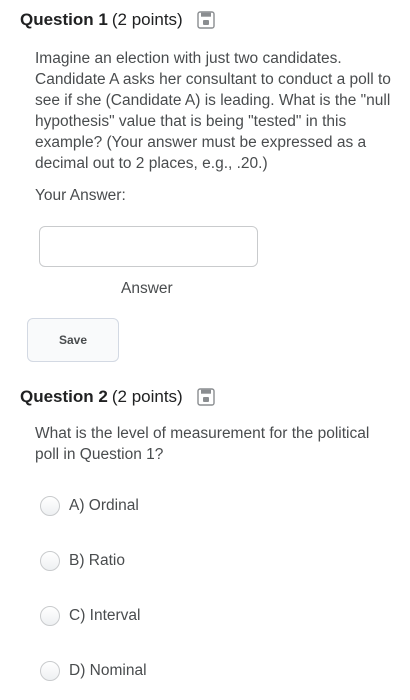 Image resolution: width=410 pixels, height=700 pixels. I want to click on save-button: Save, so click(73, 340).